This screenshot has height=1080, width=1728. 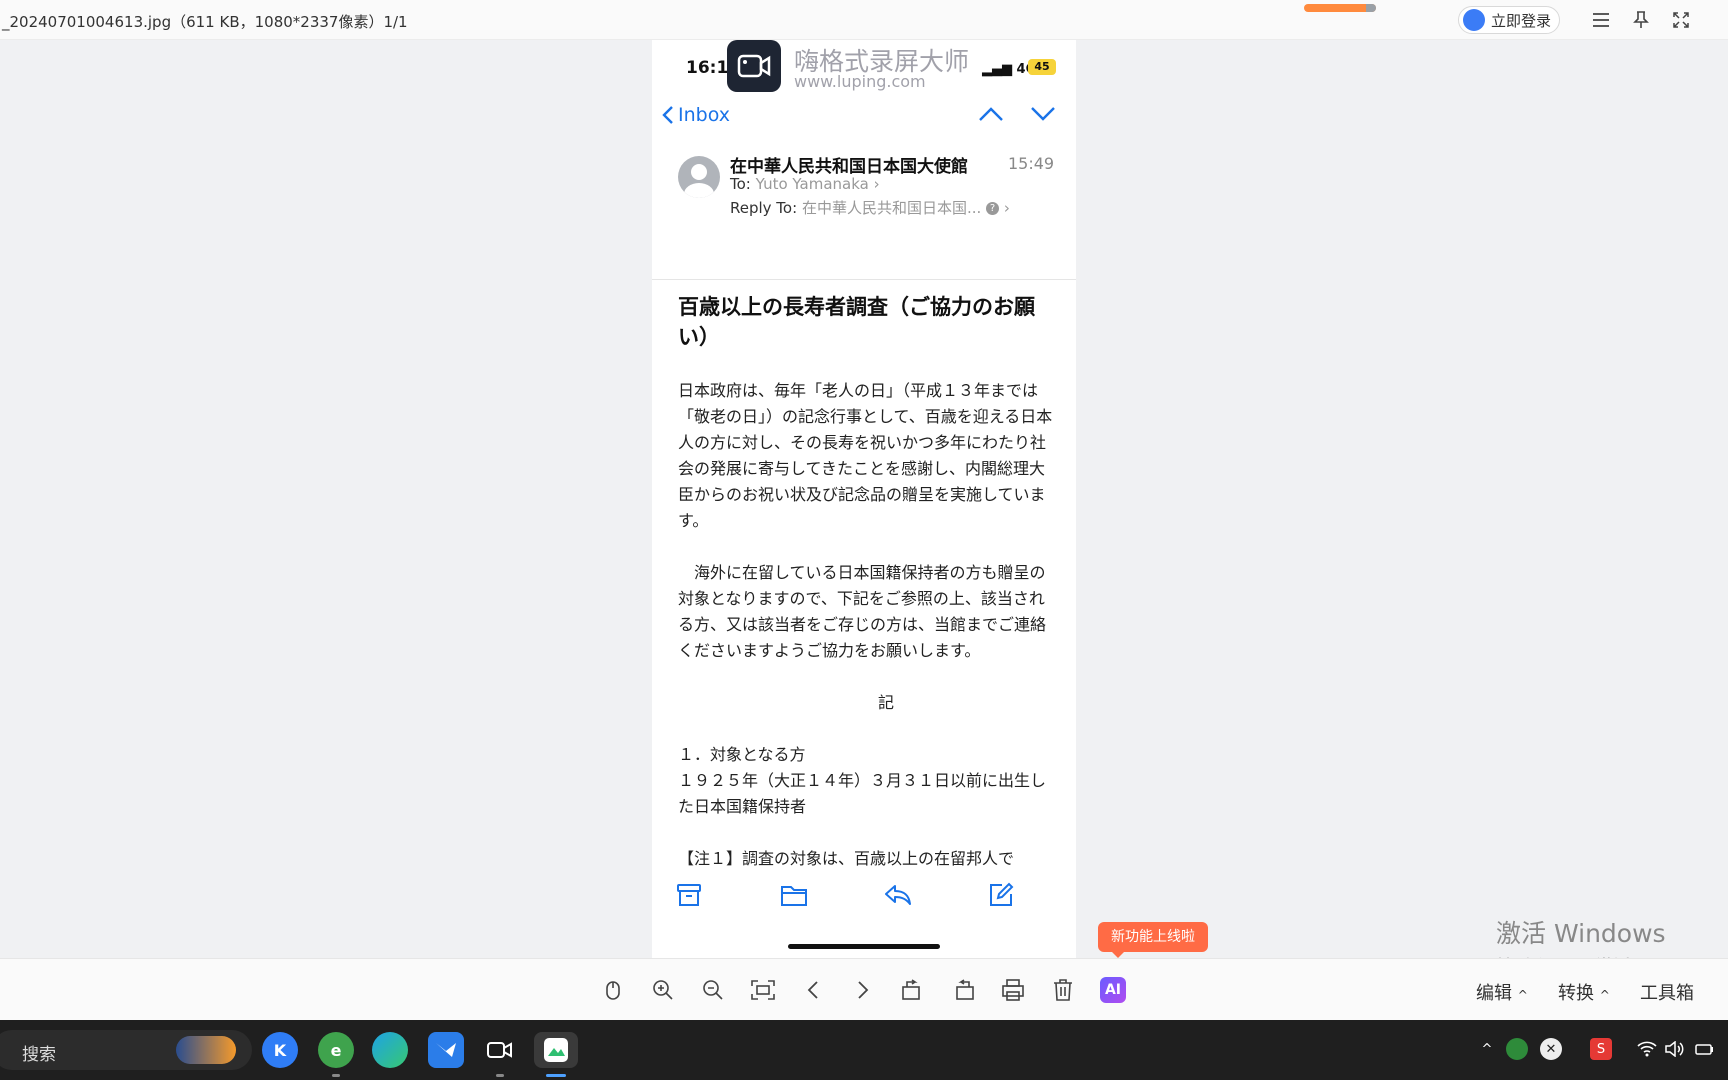 I want to click on print-icon, so click(x=1013, y=990).